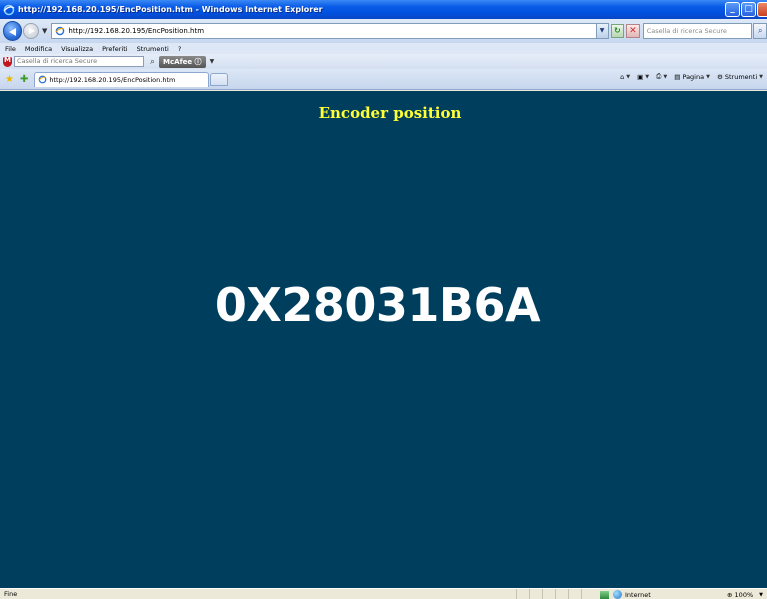 This screenshot has width=767, height=599. I want to click on status-text: Fine, so click(11, 594).